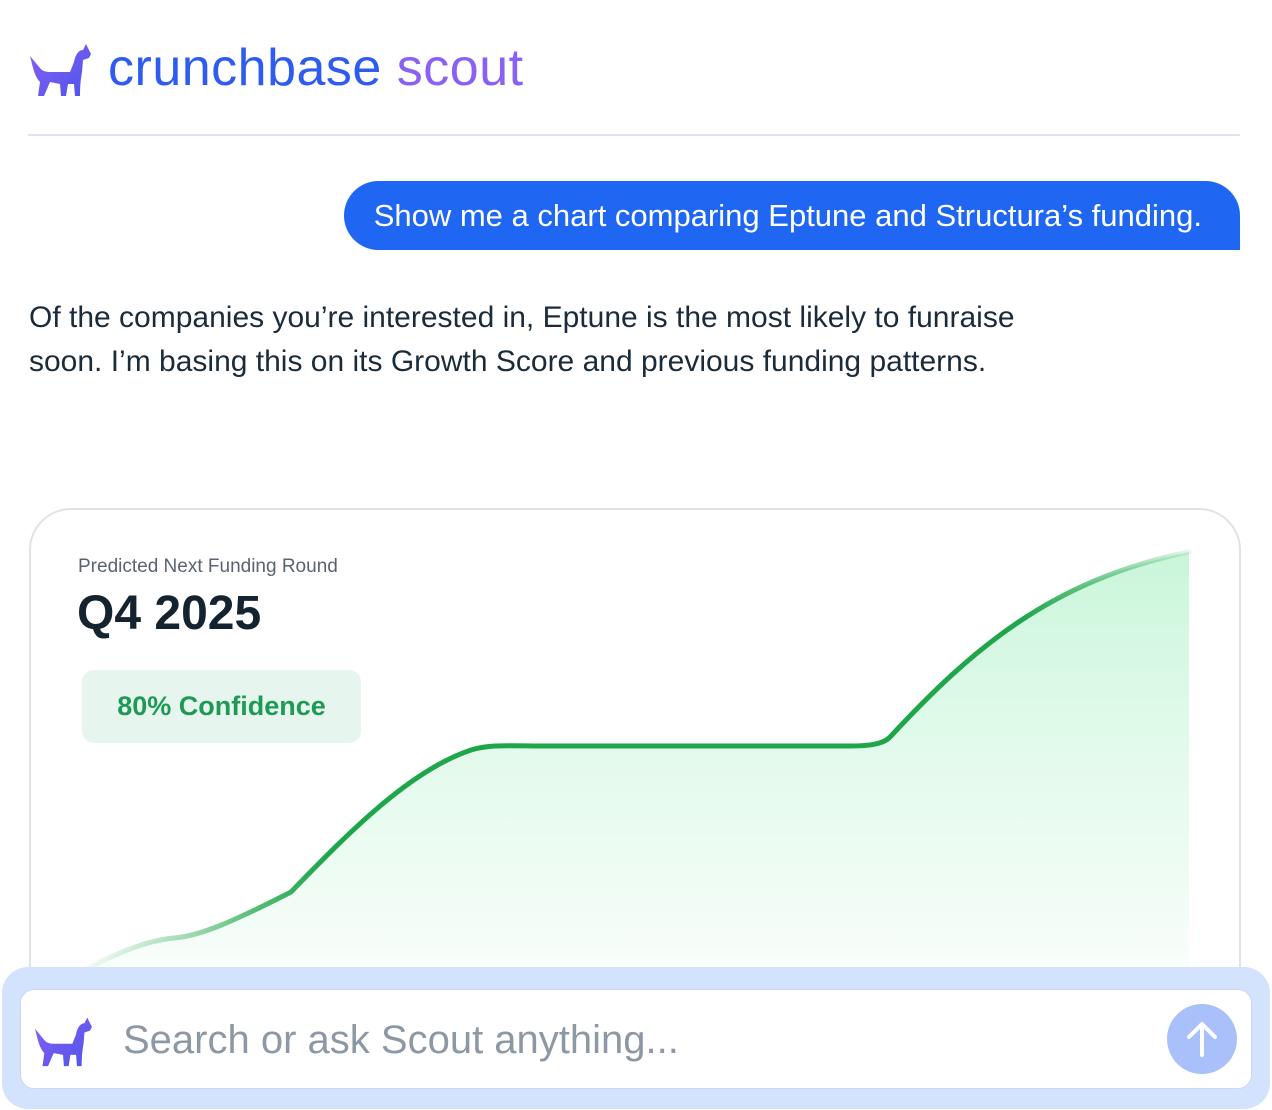 The height and width of the screenshot is (1110, 1272). I want to click on brand-name: crunchbase scout, so click(316, 68).